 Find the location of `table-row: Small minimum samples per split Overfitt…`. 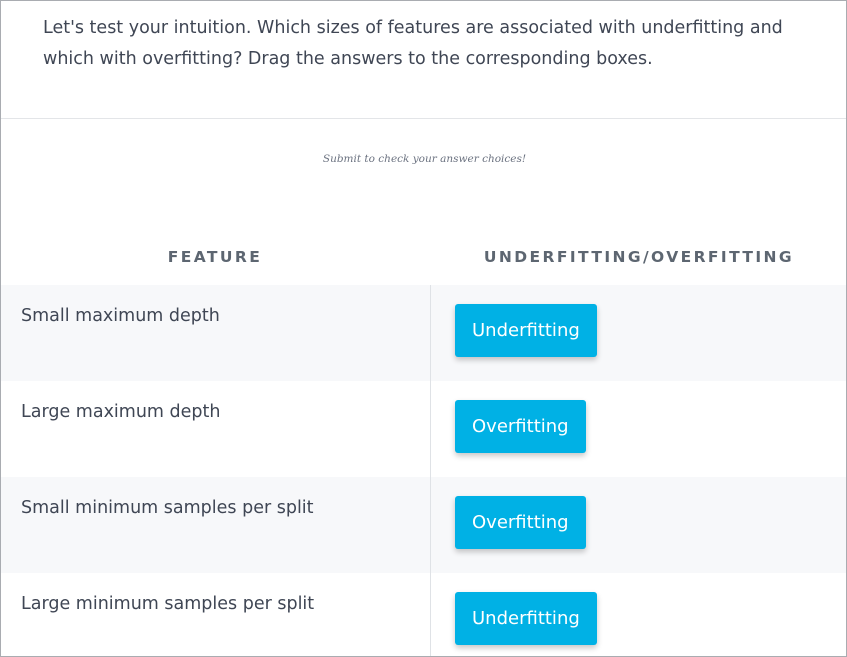

table-row: Small minimum samples per split Overfitt… is located at coordinates (423, 525).